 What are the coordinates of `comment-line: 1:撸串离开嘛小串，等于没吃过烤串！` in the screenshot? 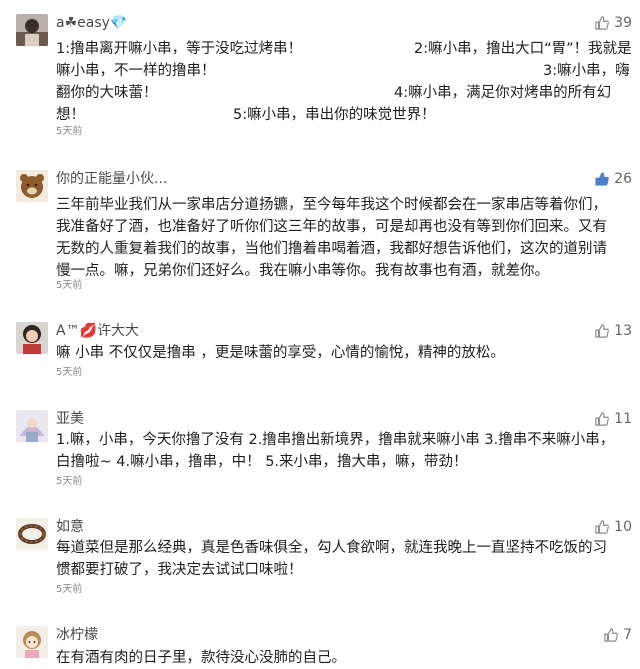 It's located at (179, 49).